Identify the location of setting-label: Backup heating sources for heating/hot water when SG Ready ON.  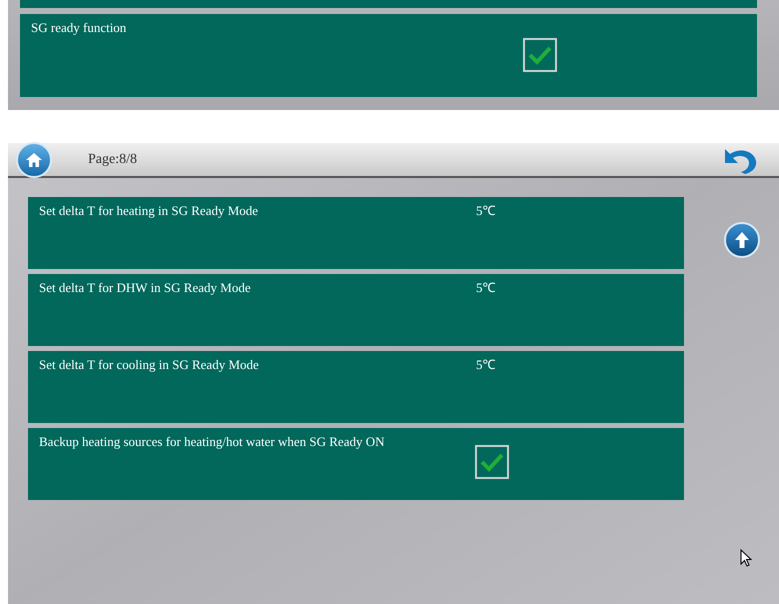
(212, 441).